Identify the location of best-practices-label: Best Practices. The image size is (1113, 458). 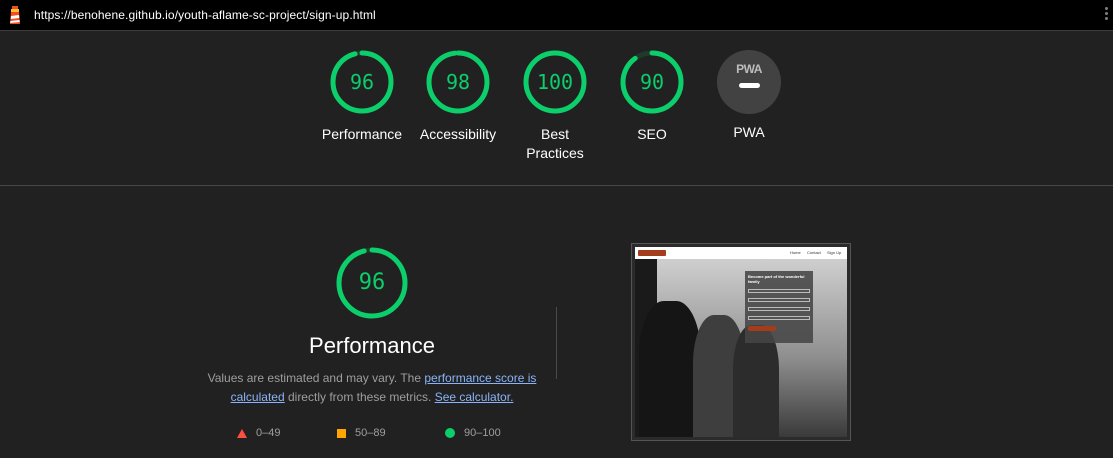
(555, 144).